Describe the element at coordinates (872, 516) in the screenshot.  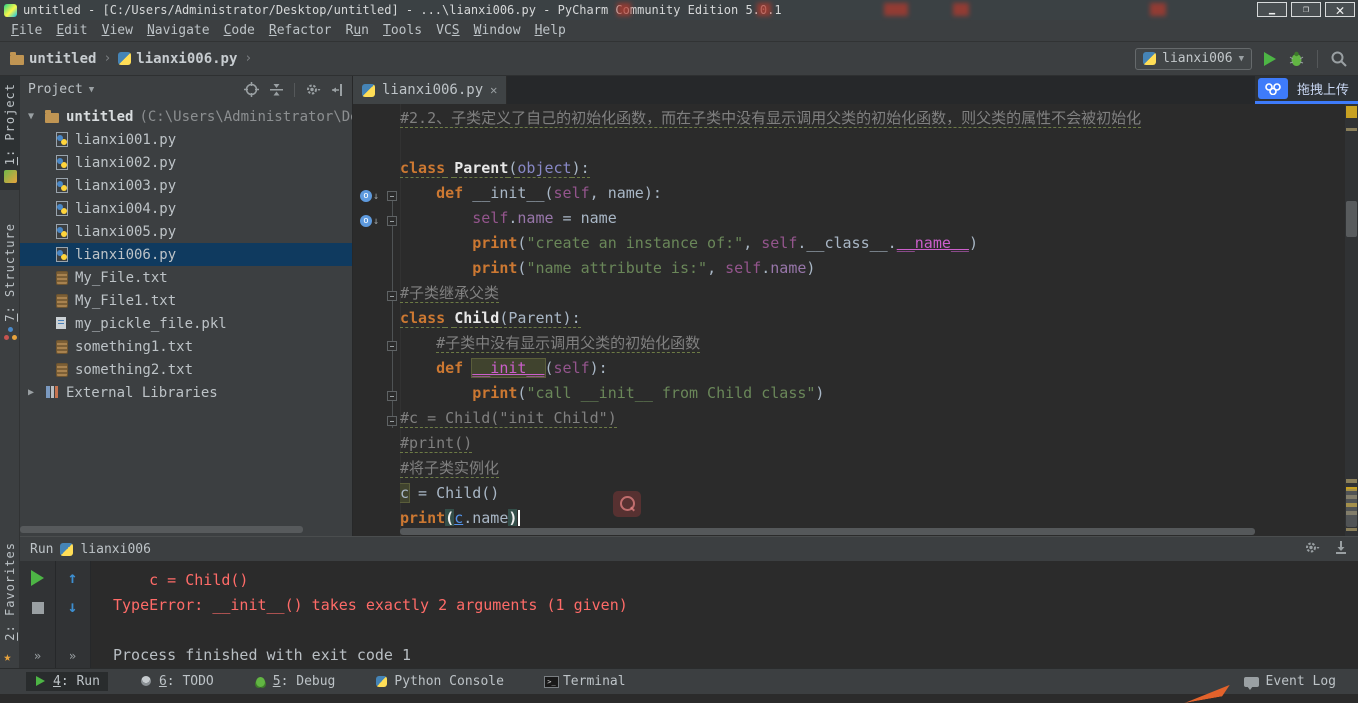
I see `code-line: print(c.name)` at that location.